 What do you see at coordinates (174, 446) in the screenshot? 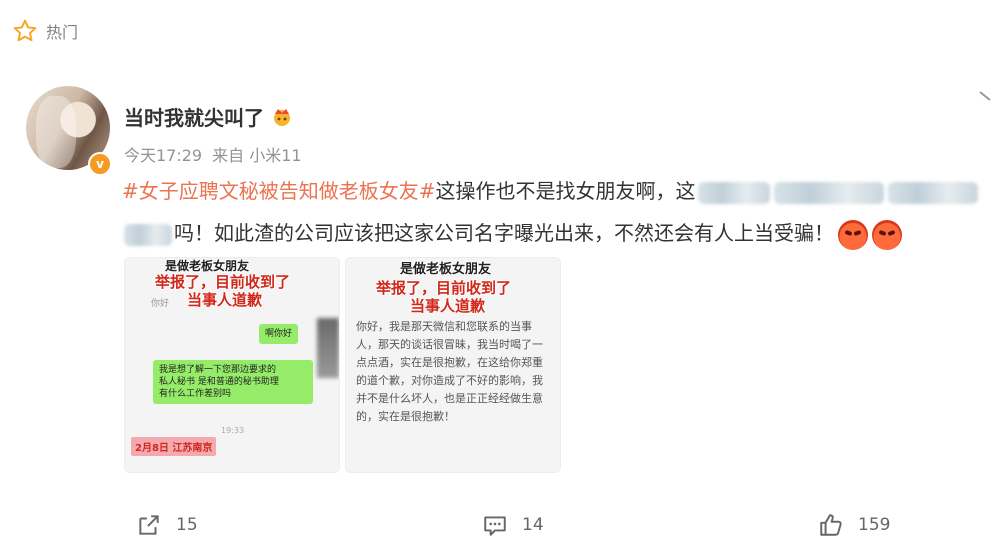
I see `date-location-tag: 2月8日 江苏南京` at bounding box center [174, 446].